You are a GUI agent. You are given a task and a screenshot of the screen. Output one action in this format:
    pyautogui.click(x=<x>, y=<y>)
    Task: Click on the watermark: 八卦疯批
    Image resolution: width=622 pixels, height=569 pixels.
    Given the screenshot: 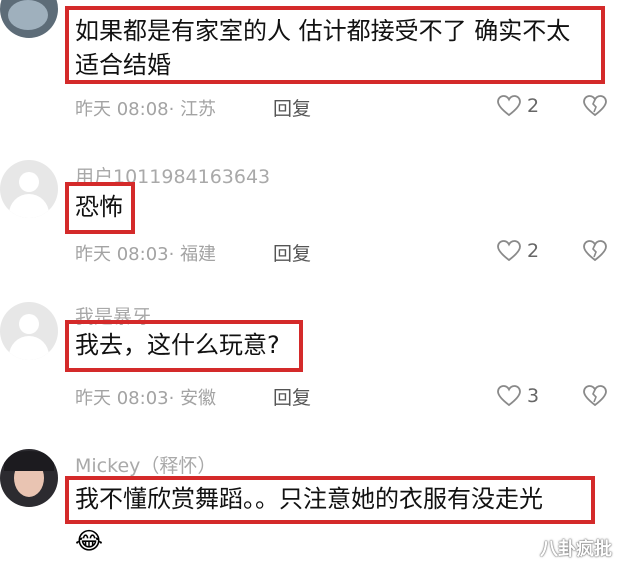 What is the action you would take?
    pyautogui.click(x=576, y=549)
    